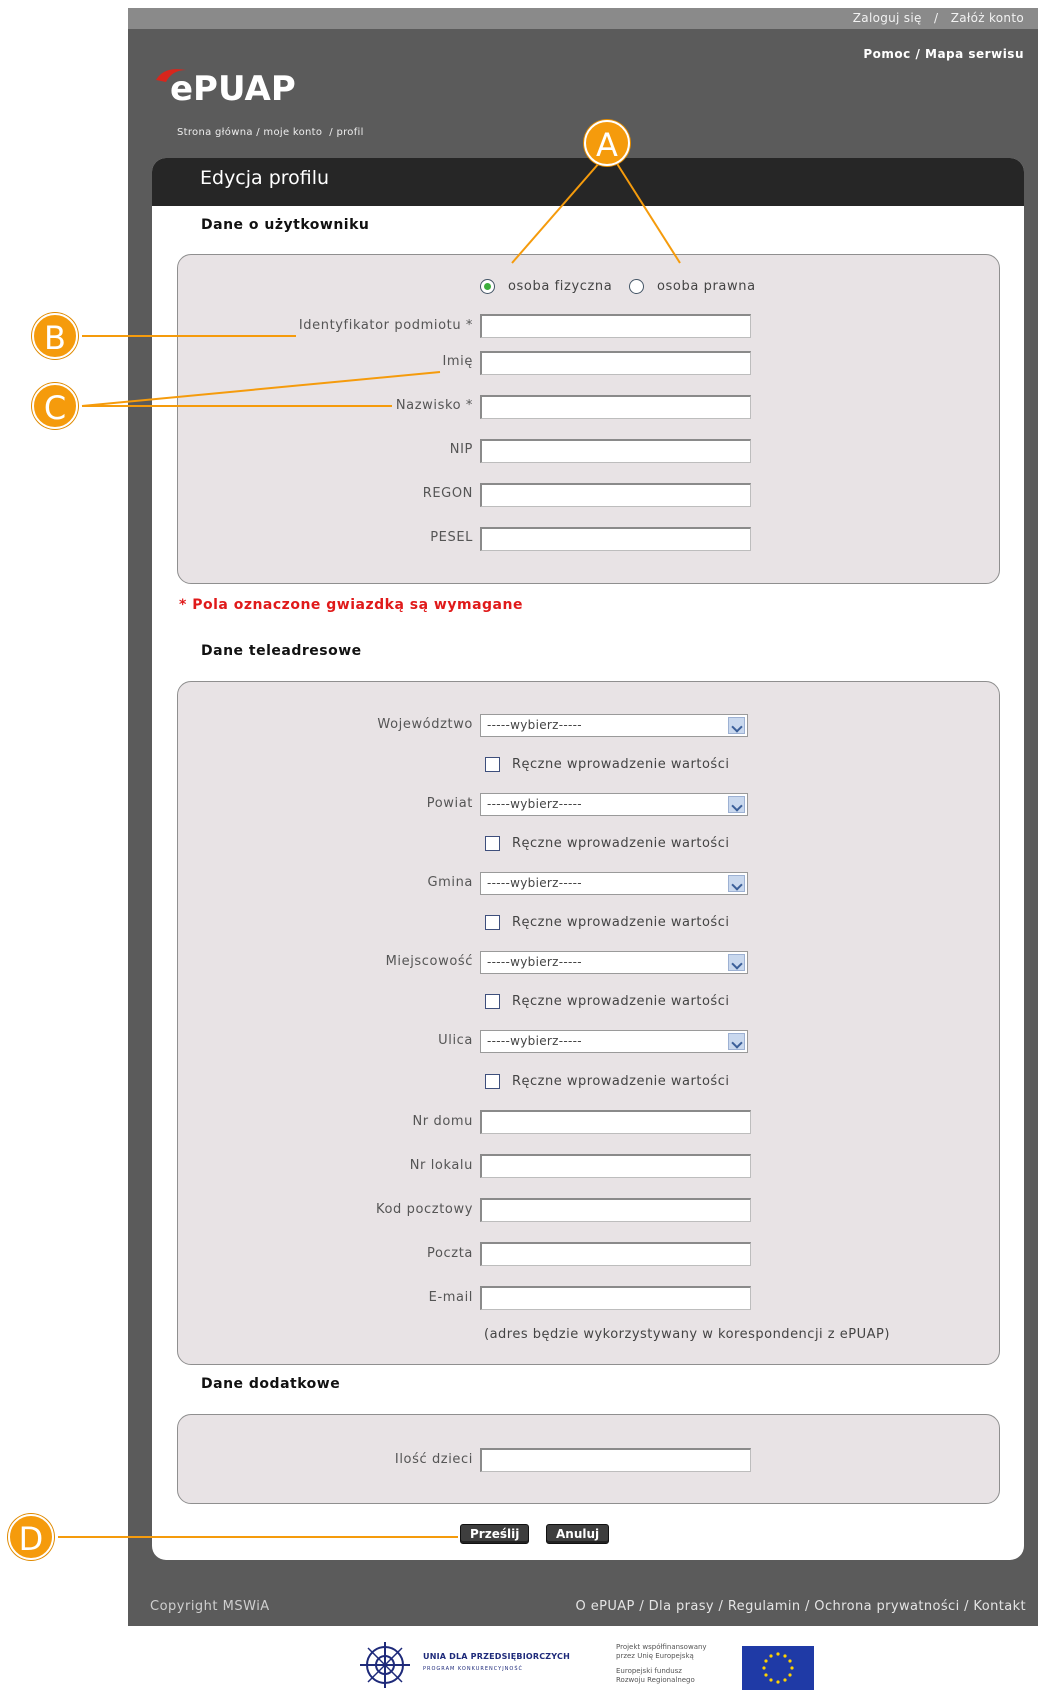  What do you see at coordinates (442, 1121) in the screenshot?
I see `label-house-number: Nr domu` at bounding box center [442, 1121].